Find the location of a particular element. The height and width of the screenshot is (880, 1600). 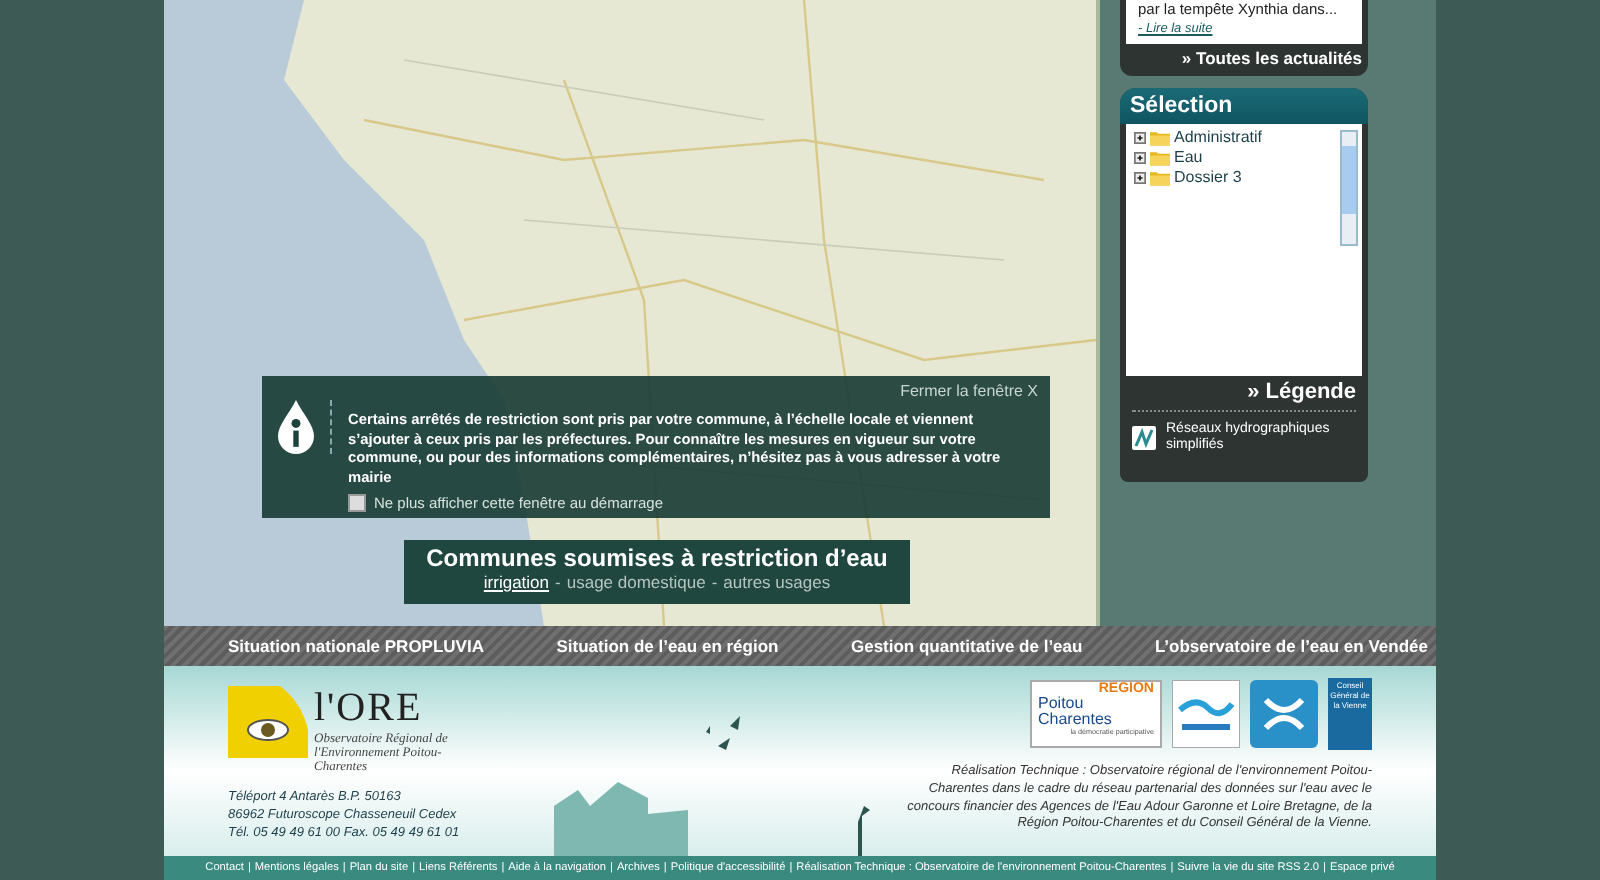

nav-link: Gestion quantitative de l’eau is located at coordinates (966, 646).